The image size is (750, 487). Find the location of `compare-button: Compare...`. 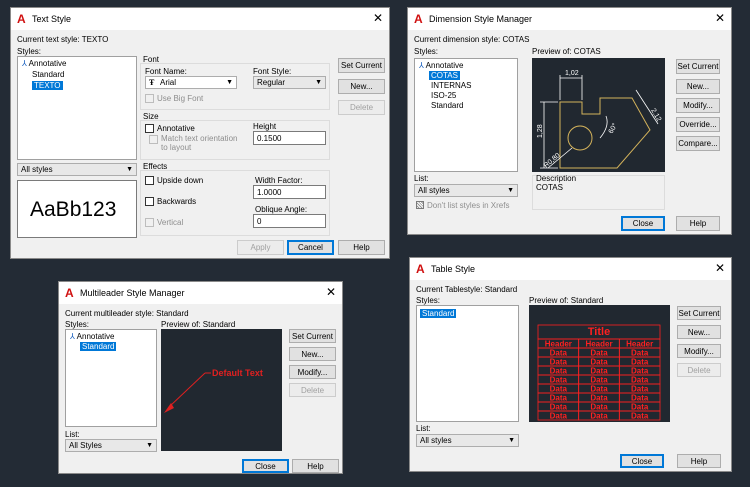

compare-button: Compare... is located at coordinates (698, 143).